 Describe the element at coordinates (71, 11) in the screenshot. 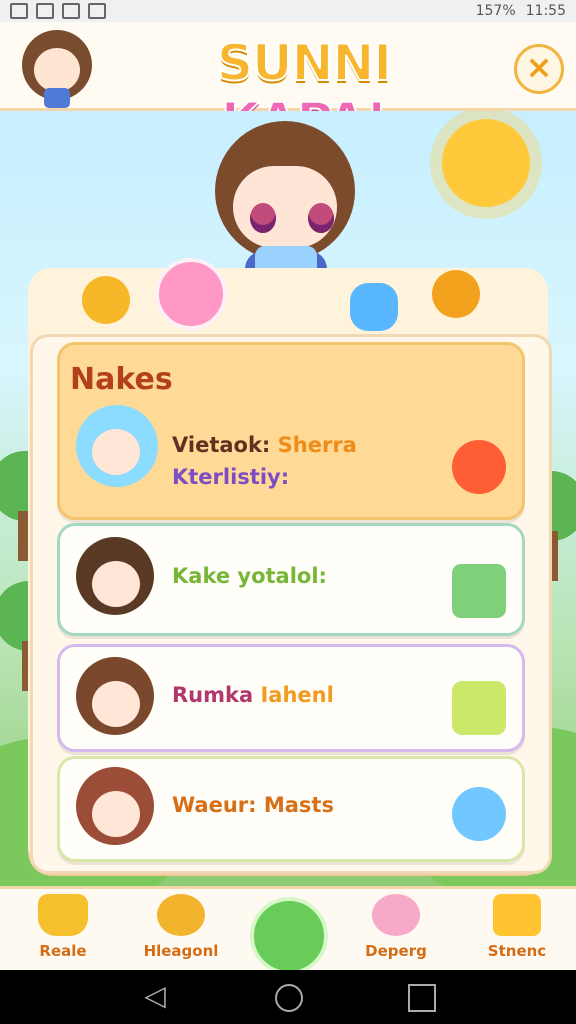

I see `document-icon` at that location.